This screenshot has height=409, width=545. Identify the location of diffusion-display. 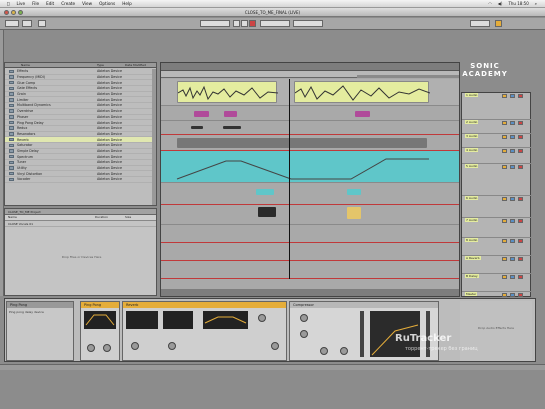
(225, 320).